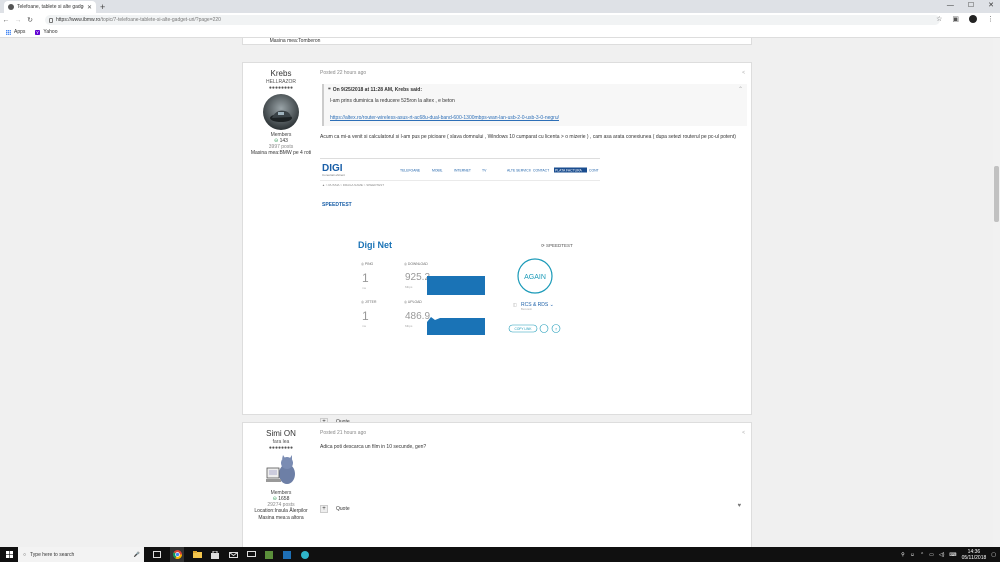 This screenshot has height=562, width=1000. I want to click on quote-header-text: On 9/25/2018 at 11:28 AM, Krebs said:, so click(377, 90).